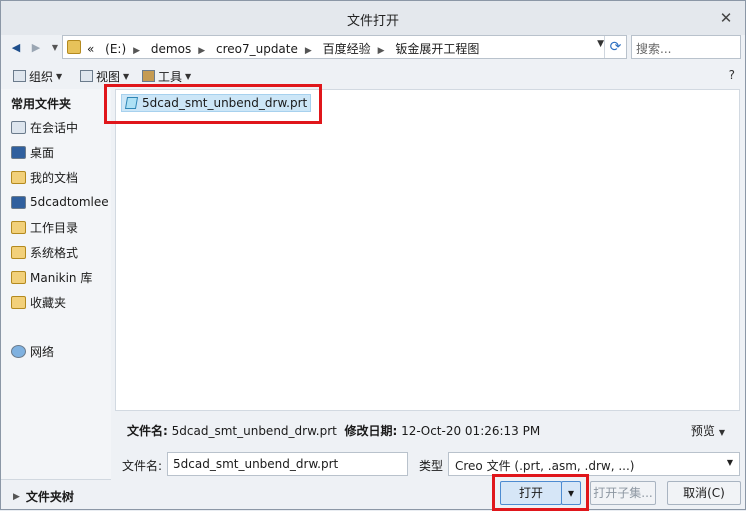 The height and width of the screenshot is (511, 746). What do you see at coordinates (61, 277) in the screenshot?
I see `nav-item-label: Manikin 库` at bounding box center [61, 277].